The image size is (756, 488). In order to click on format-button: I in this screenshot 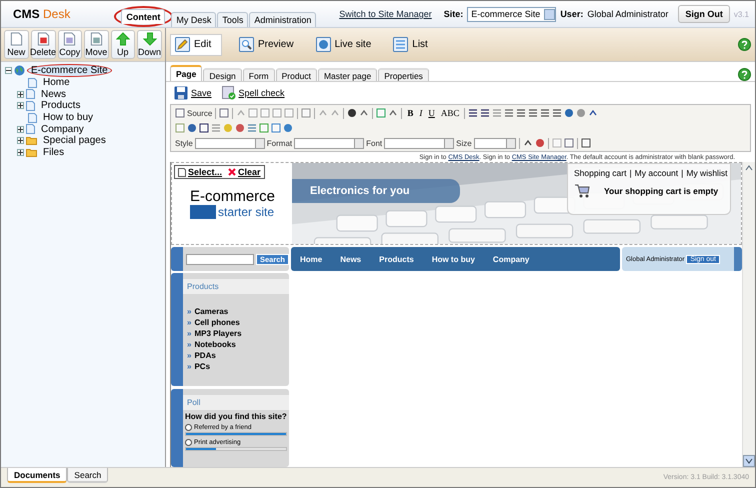, I will do `click(420, 113)`.